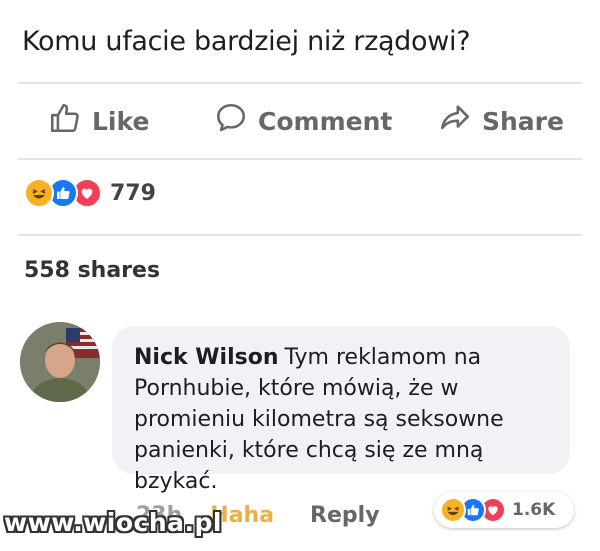 This screenshot has height=551, width=600. What do you see at coordinates (325, 121) in the screenshot?
I see `comment-label: Comment` at bounding box center [325, 121].